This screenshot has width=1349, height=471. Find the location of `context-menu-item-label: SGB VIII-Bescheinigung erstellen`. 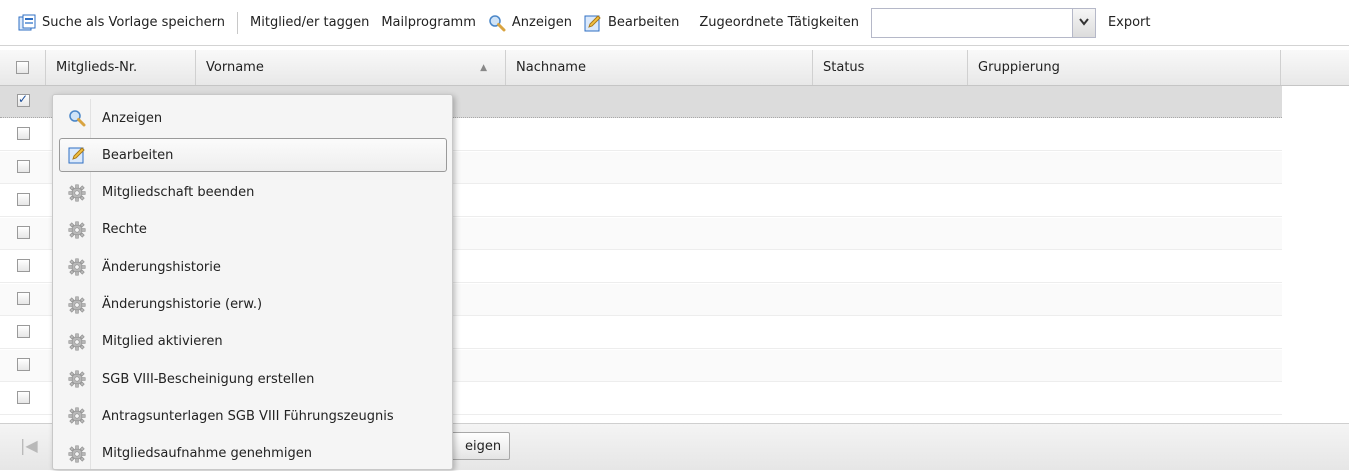

context-menu-item-label: SGB VIII-Bescheinigung erstellen is located at coordinates (208, 379).